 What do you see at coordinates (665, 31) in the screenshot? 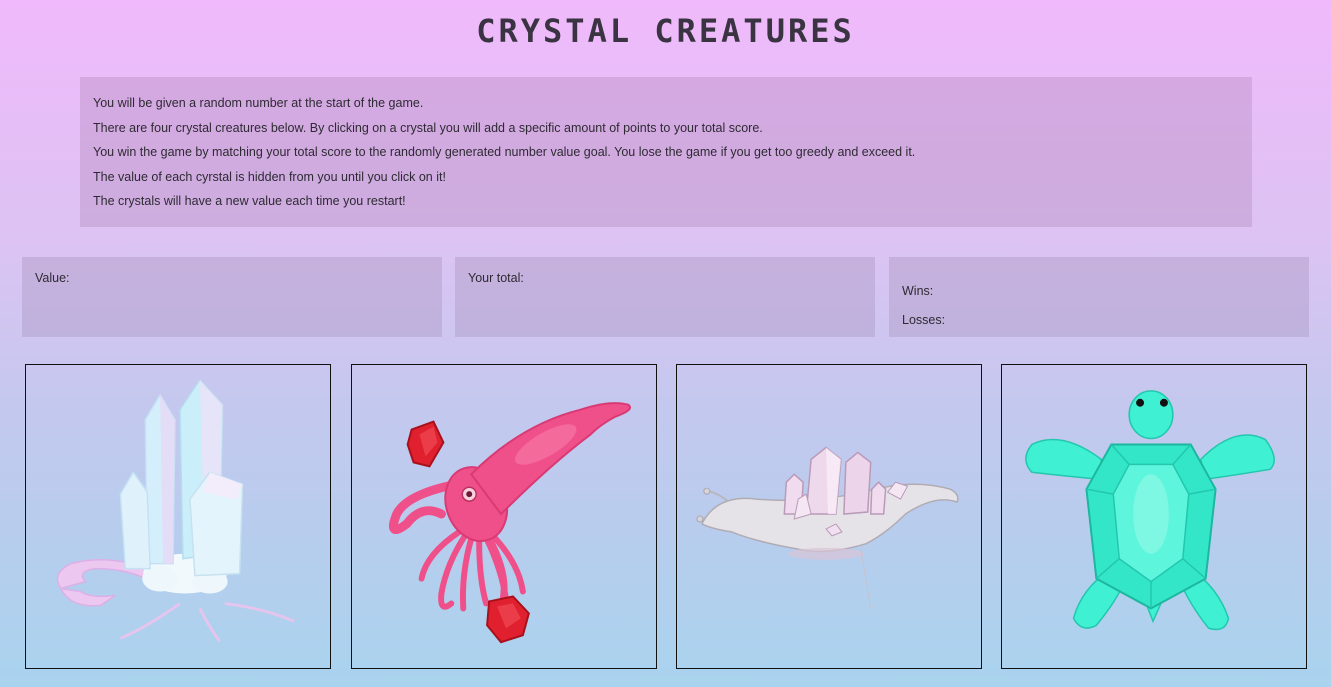
I see `page-title: CRYSTAL CREATURES` at bounding box center [665, 31].